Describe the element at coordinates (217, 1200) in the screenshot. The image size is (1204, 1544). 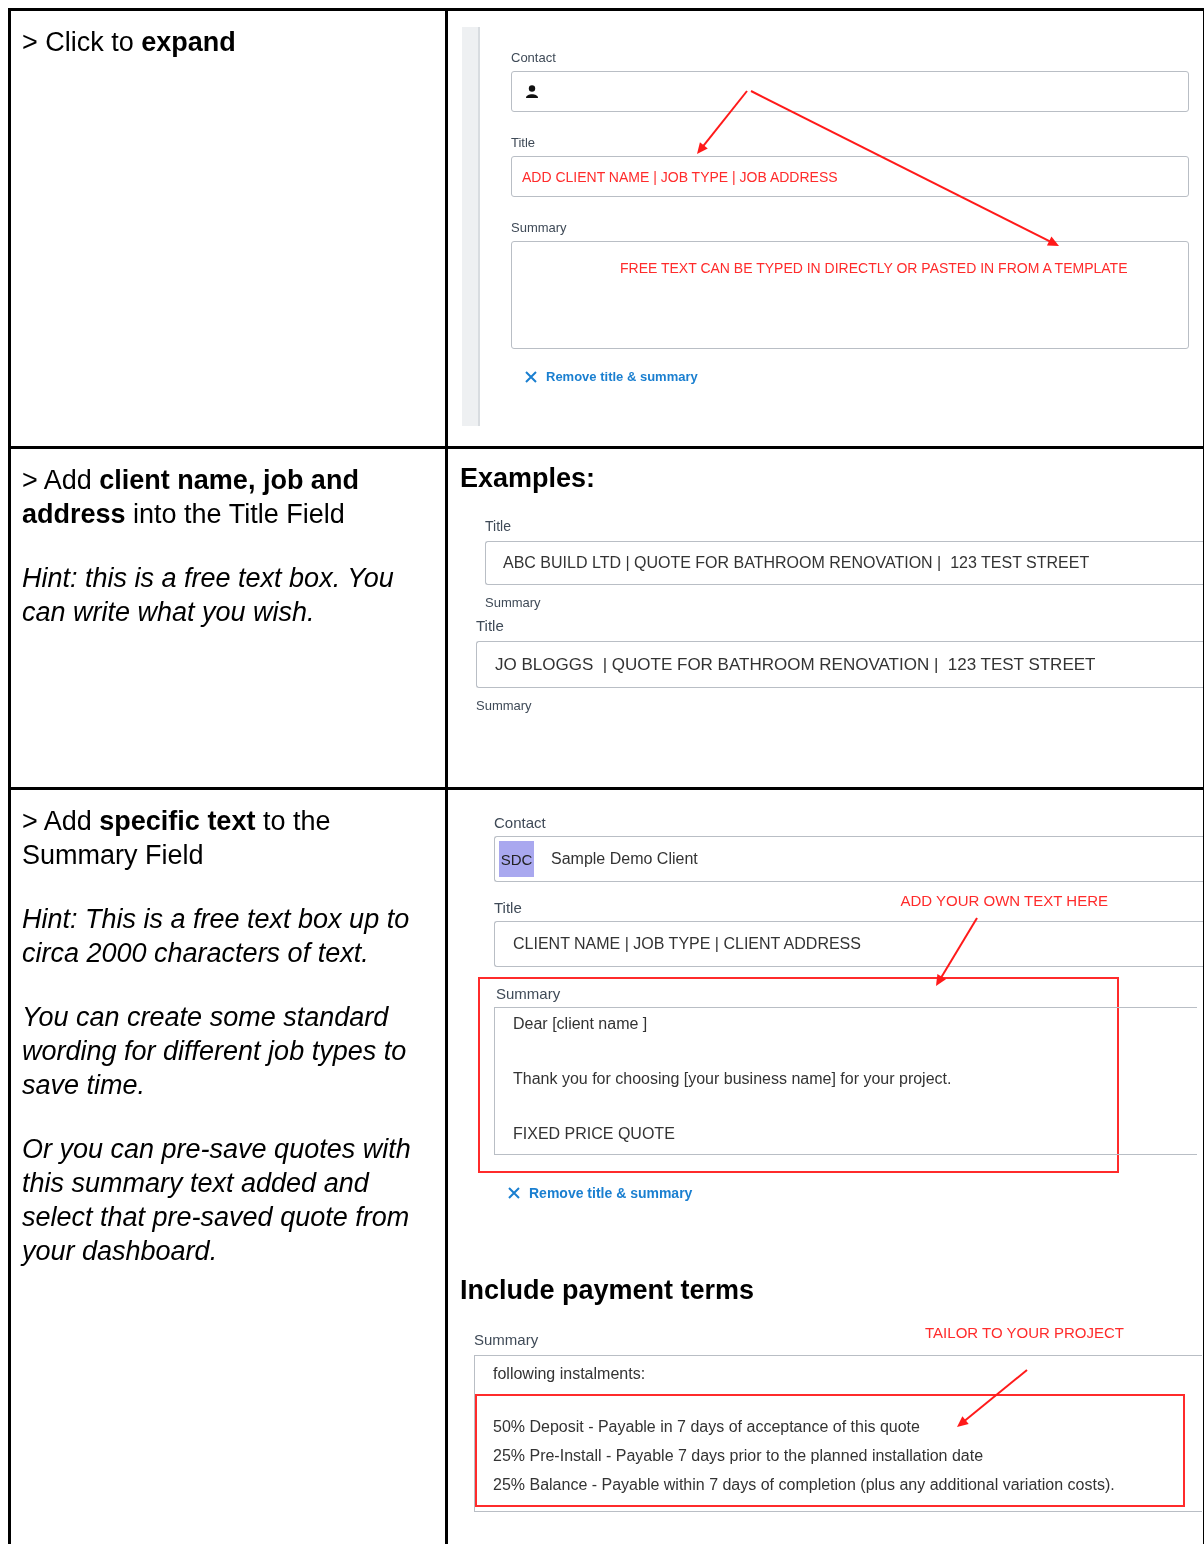
I see `hint-text: Or you can pre-save quotes with this summary text added and select that pre-saved quote from your dashboard.` at that location.